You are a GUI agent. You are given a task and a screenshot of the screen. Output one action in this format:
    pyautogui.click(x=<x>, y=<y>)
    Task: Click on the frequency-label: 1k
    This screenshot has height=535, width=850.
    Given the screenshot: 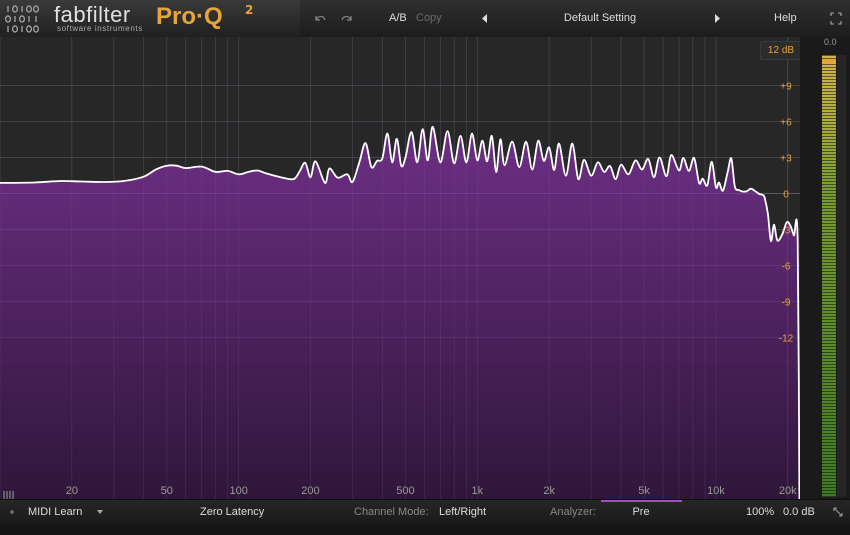 What is the action you would take?
    pyautogui.click(x=477, y=491)
    